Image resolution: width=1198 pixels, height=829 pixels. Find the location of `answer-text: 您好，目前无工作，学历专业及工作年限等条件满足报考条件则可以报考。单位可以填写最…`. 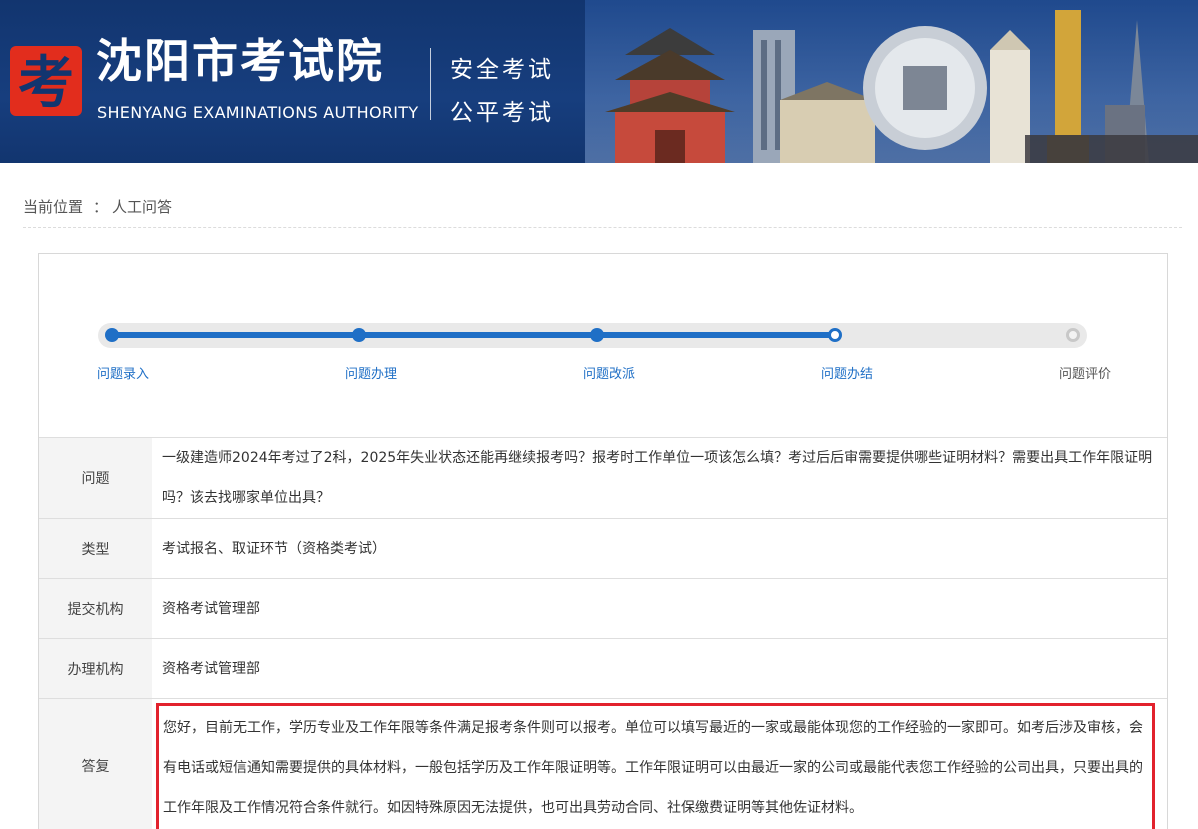

answer-text: 您好，目前无工作，学历专业及工作年限等条件满足报考条件则可以报考。单位可以填写最… is located at coordinates (653, 768).